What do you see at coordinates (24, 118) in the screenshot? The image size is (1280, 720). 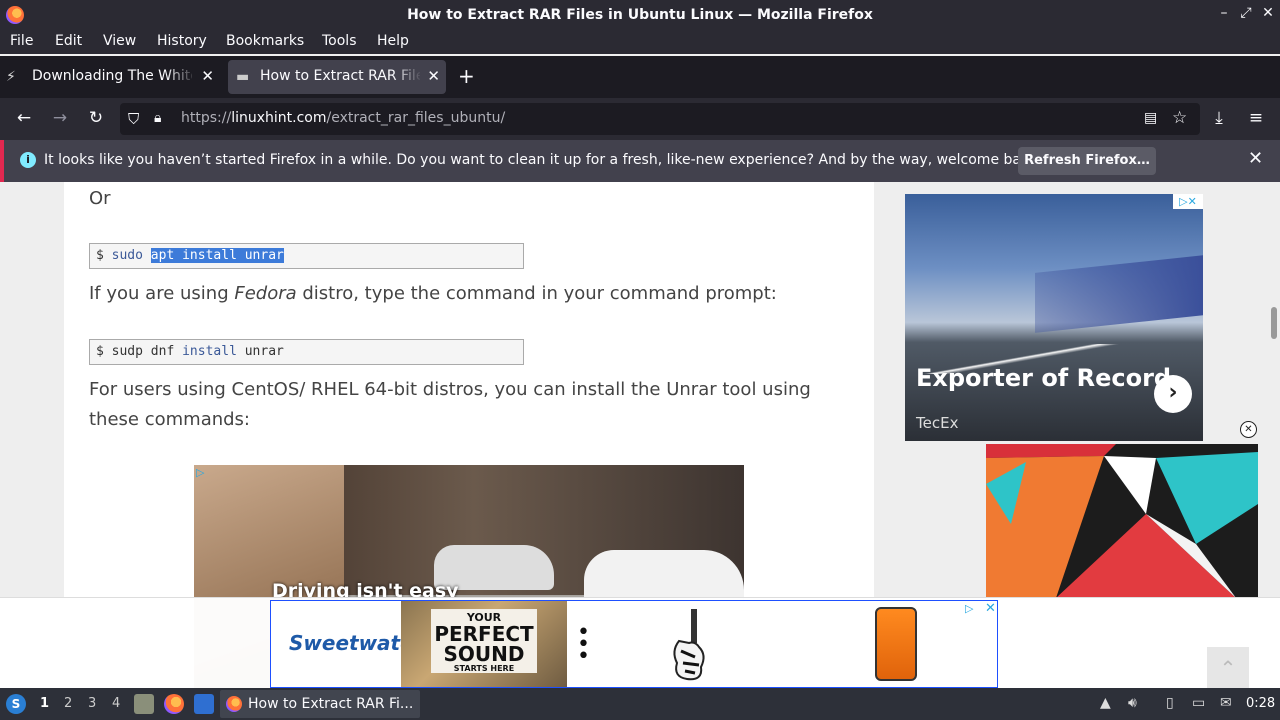 I see `back-arrow-icon: ←` at bounding box center [24, 118].